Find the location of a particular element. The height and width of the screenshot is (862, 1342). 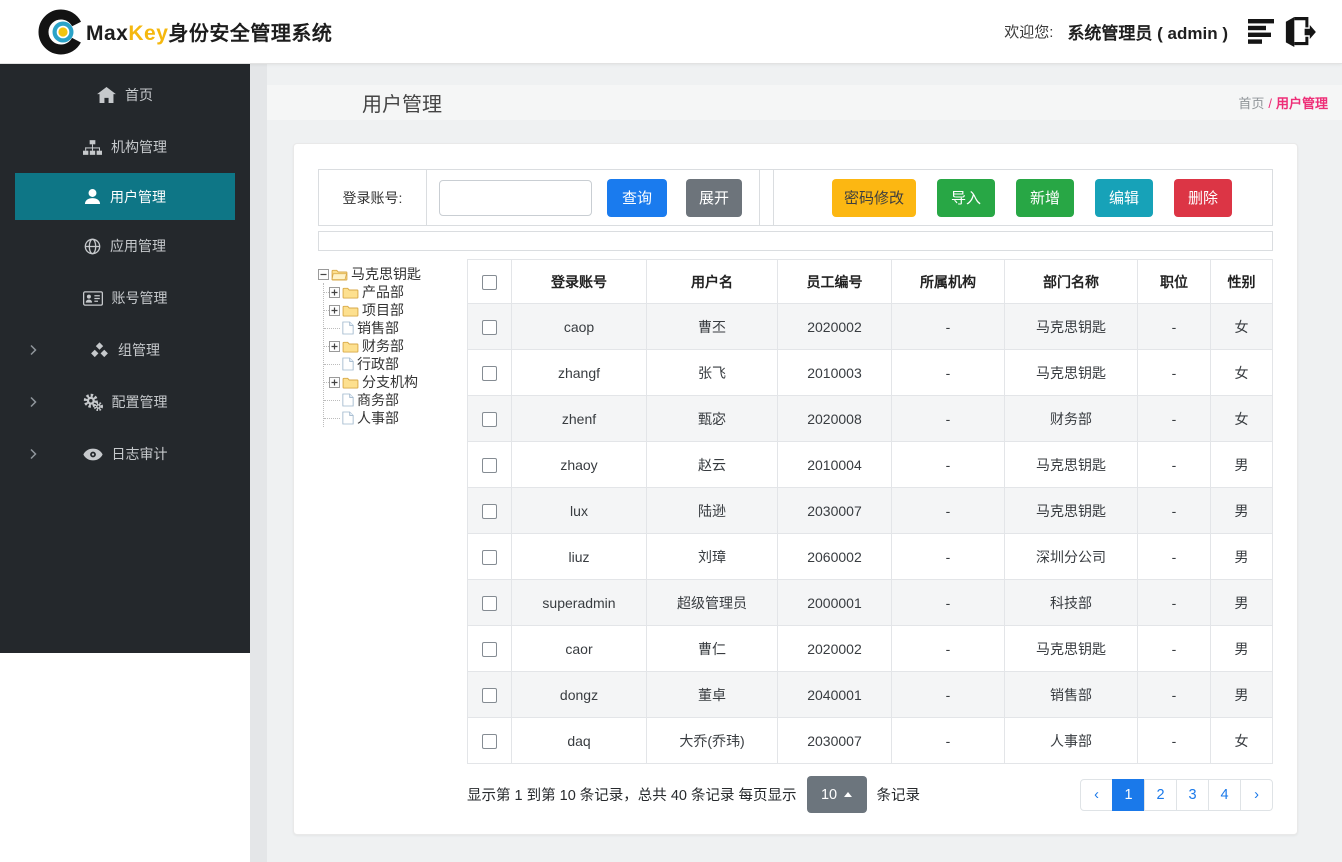

table-row: liuz 刘璋 2060002- 深圳分公司 - 男 is located at coordinates (870, 556).